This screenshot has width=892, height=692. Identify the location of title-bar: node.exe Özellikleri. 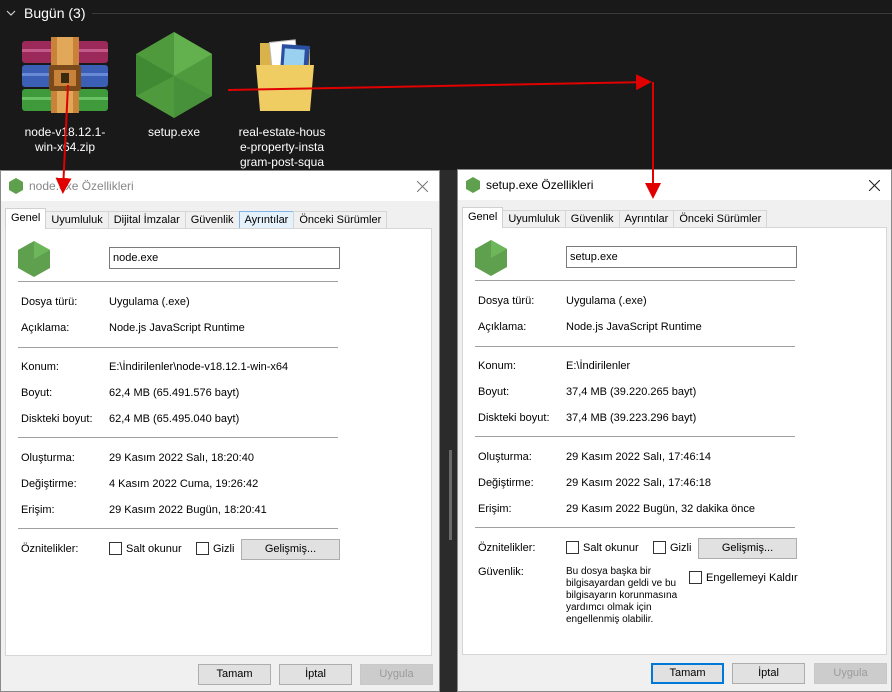
(220, 186).